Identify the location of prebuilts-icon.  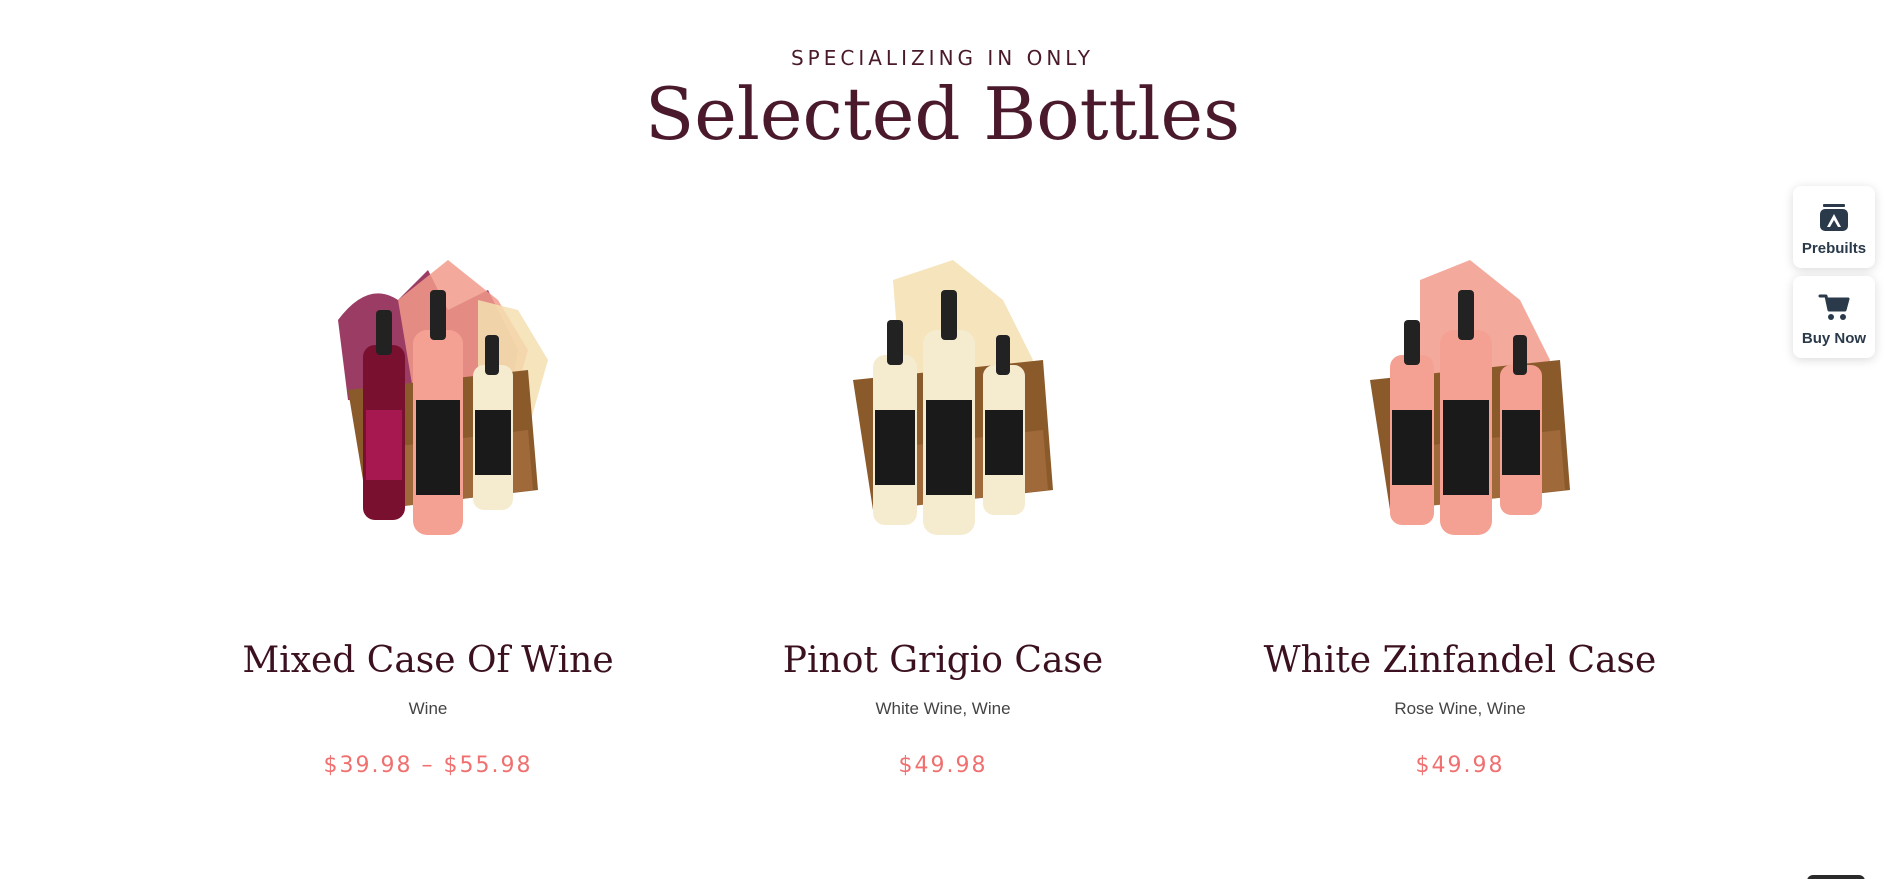
(1834, 217).